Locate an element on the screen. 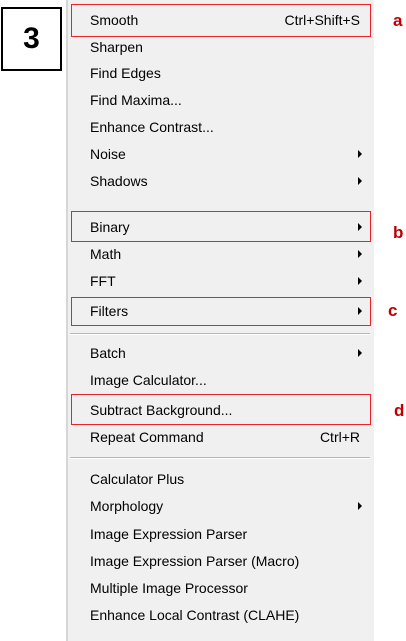 The height and width of the screenshot is (641, 406). step-number: 3 is located at coordinates (31, 38).